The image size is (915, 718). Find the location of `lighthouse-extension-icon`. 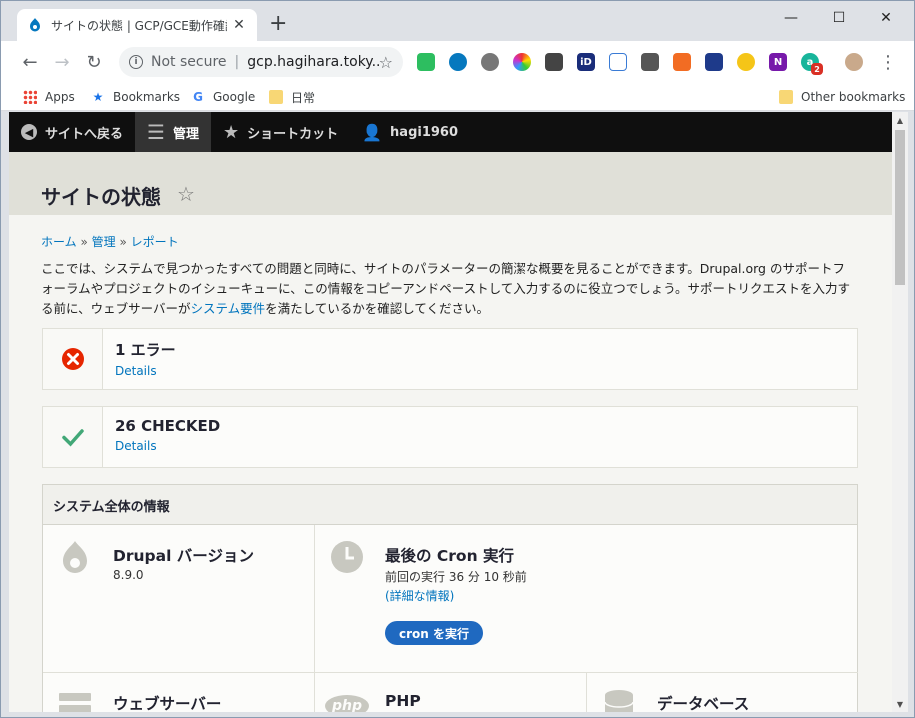

lighthouse-extension-icon is located at coordinates (682, 62).